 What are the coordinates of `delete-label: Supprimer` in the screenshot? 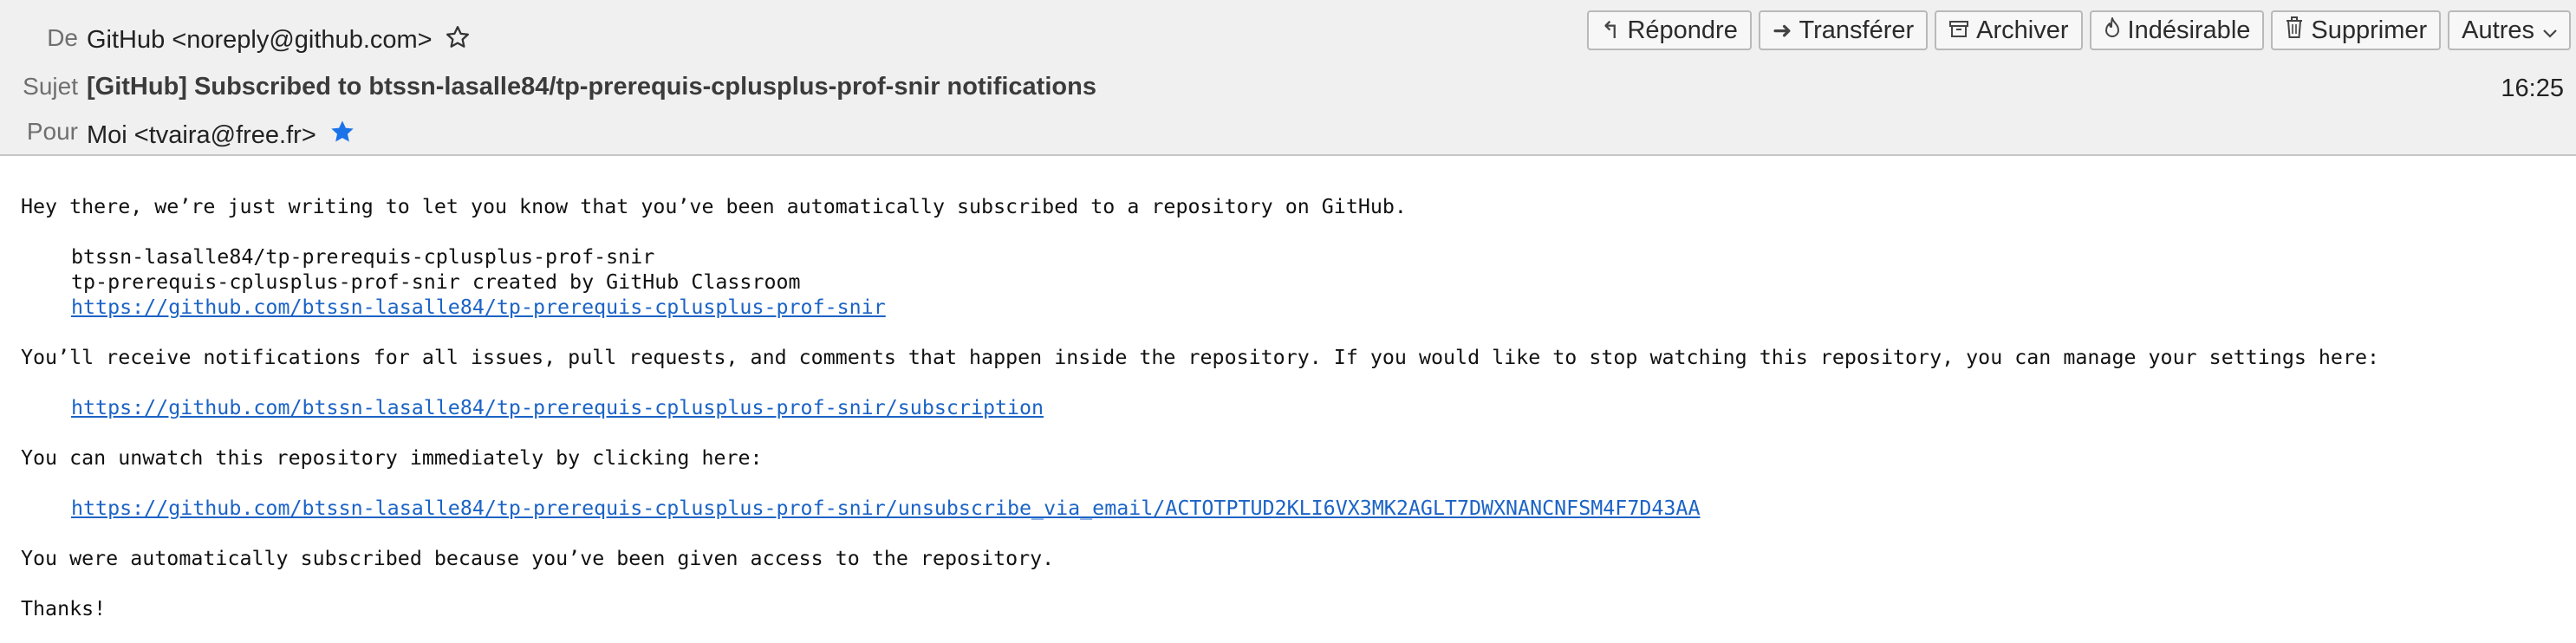 It's located at (2369, 30).